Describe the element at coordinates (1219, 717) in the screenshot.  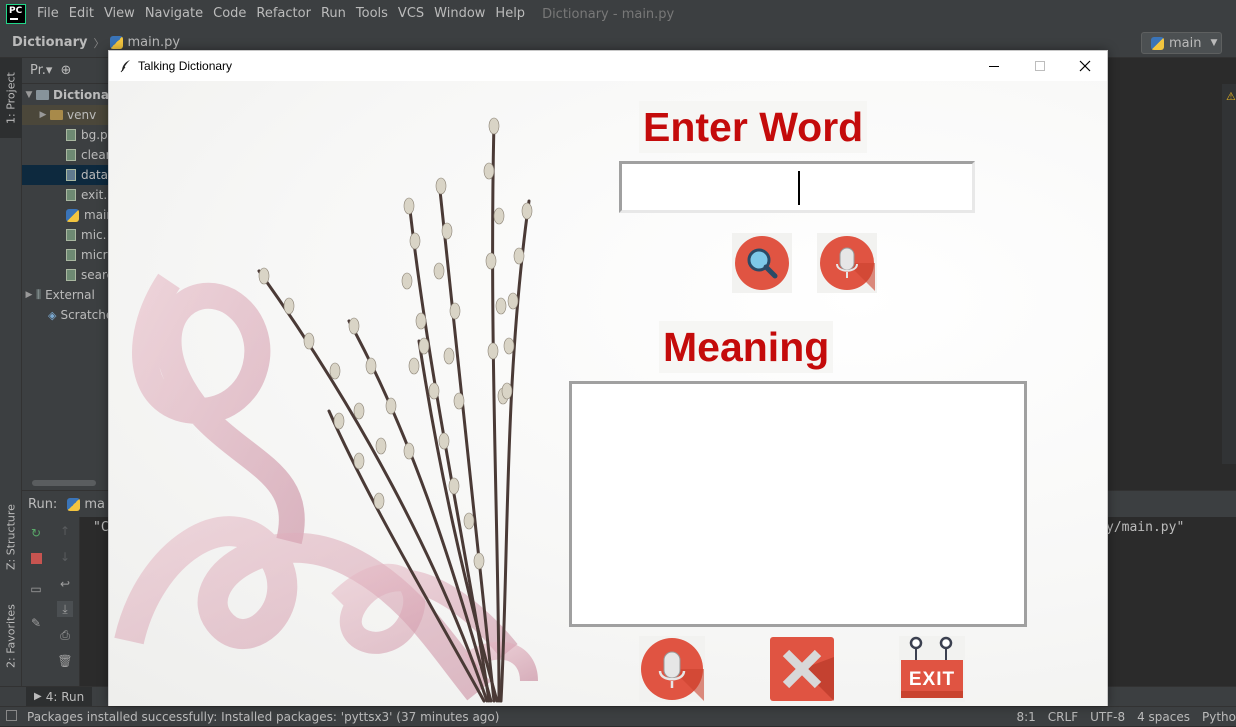
I see `status-interpreter: Pytho` at that location.